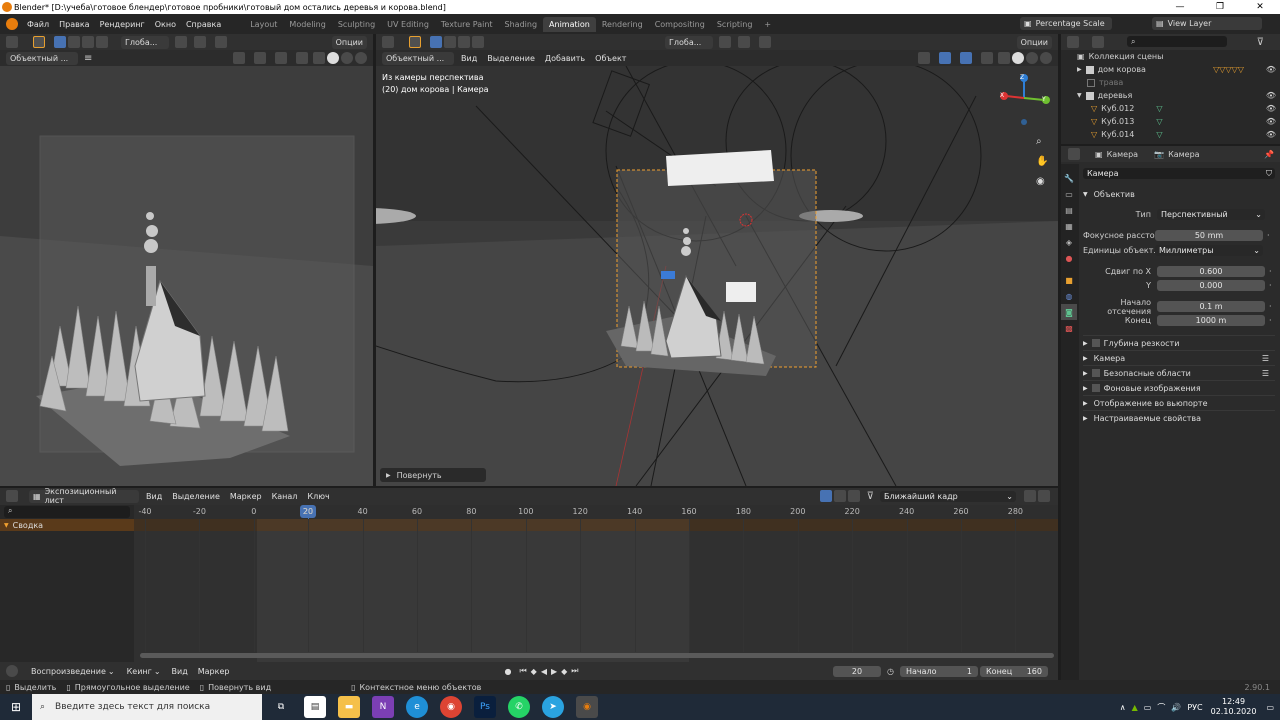 The width and height of the screenshot is (1280, 720). What do you see at coordinates (1069, 258) in the screenshot?
I see `world-tab-icon: ●` at bounding box center [1069, 258].